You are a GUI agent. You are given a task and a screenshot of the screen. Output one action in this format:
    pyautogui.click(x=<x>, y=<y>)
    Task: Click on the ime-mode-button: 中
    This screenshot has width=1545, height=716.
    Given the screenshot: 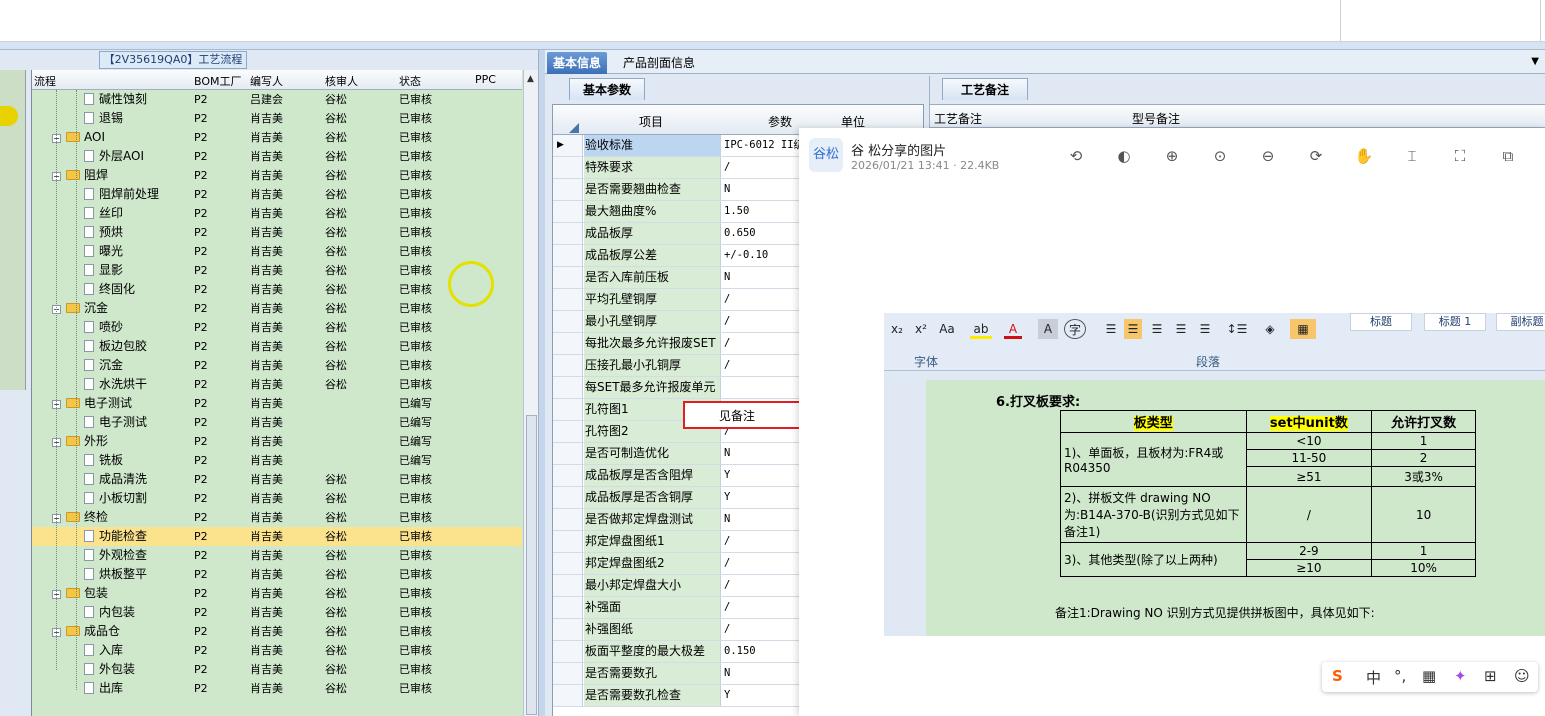 What is the action you would take?
    pyautogui.click(x=1373, y=677)
    